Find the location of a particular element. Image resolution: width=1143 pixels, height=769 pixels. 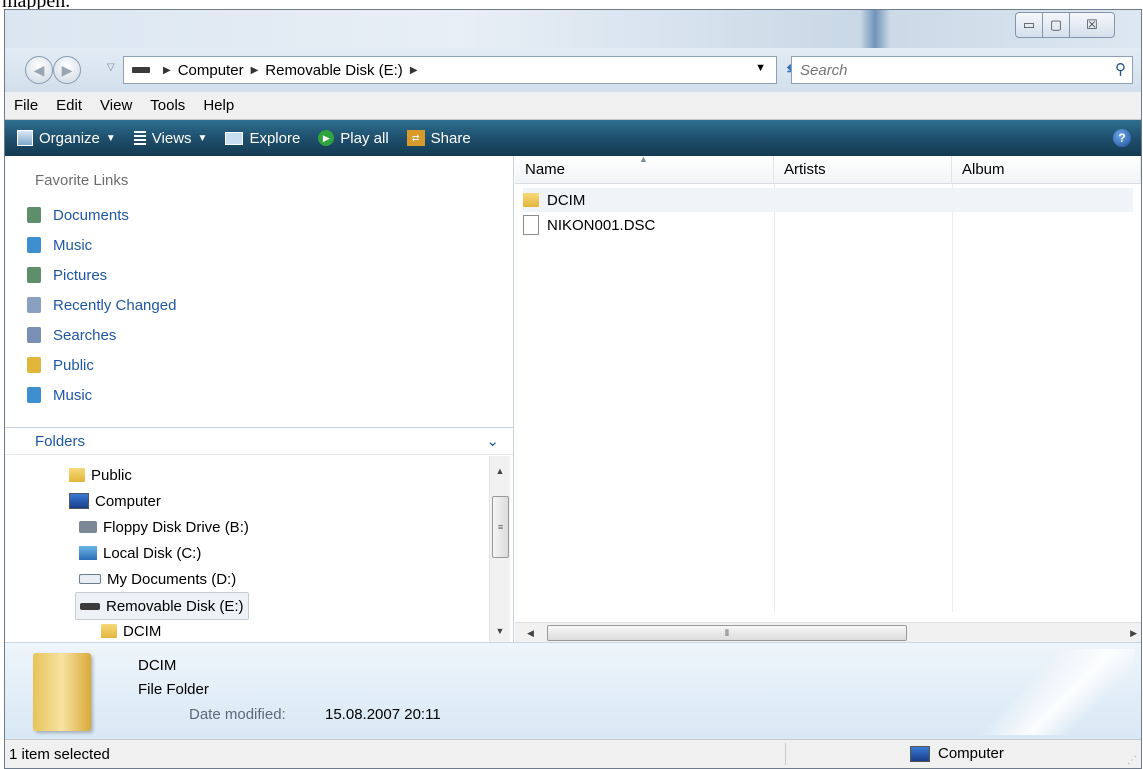

forward-arrow-icon: ▶ is located at coordinates (67, 69).